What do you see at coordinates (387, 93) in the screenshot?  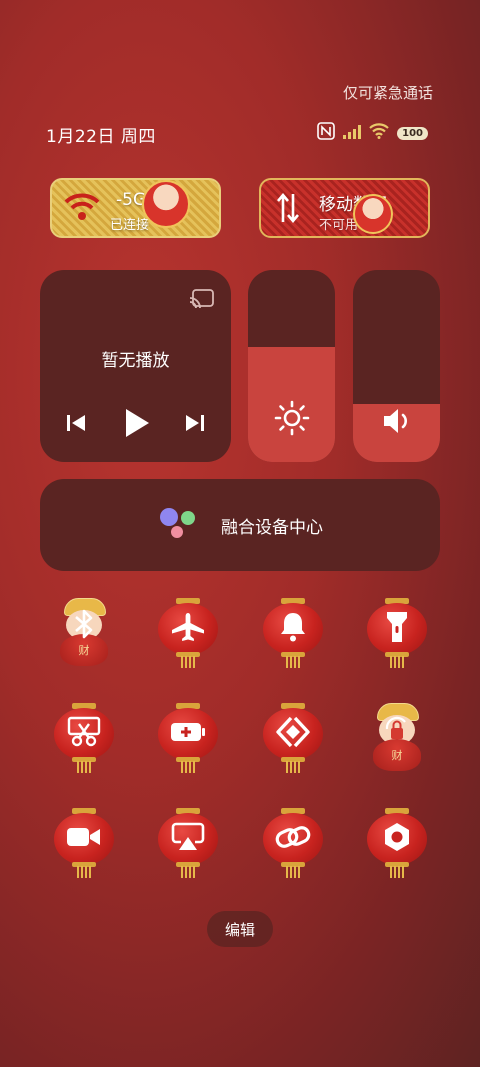 I see `emergency-calls-only-text: 仅可紧急通话` at bounding box center [387, 93].